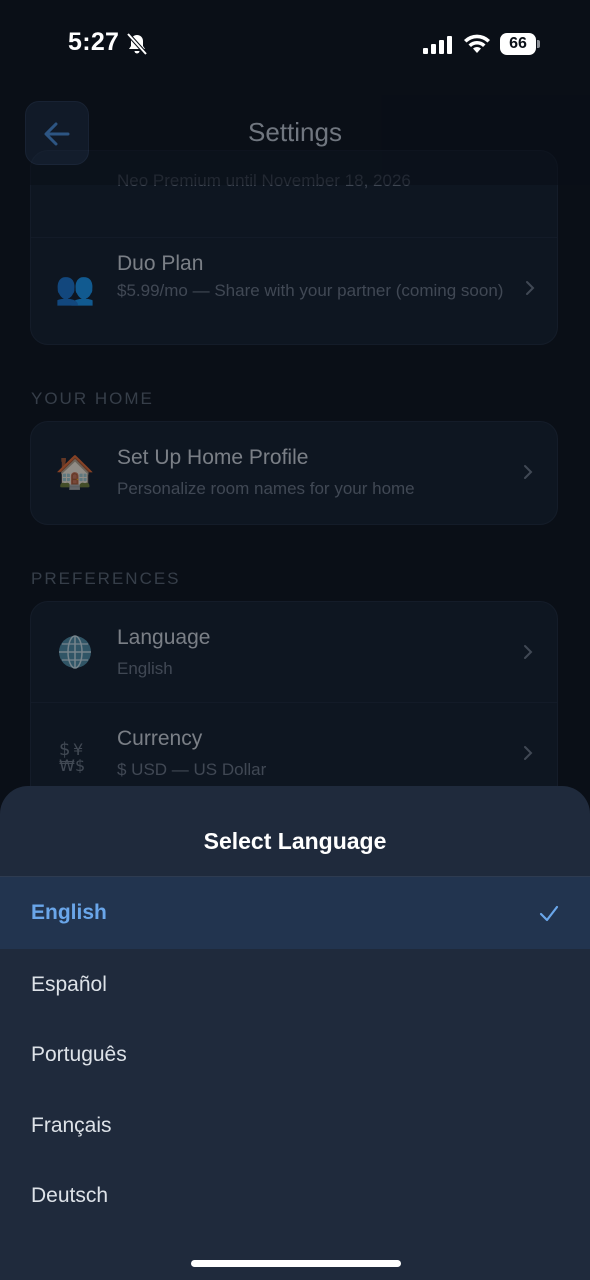  Describe the element at coordinates (71, 1125) in the screenshot. I see `language-option-label: Français` at that location.